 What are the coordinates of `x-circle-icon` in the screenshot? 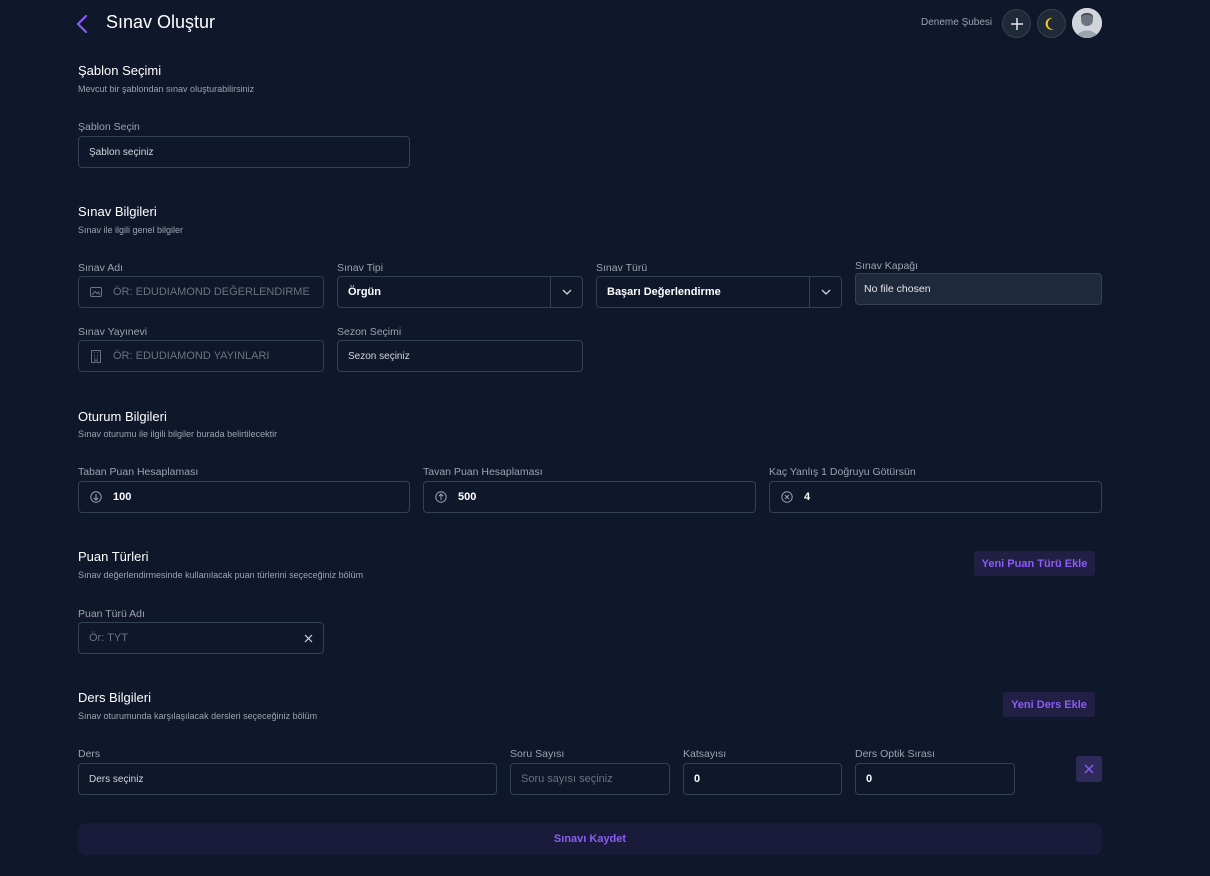 It's located at (787, 497).